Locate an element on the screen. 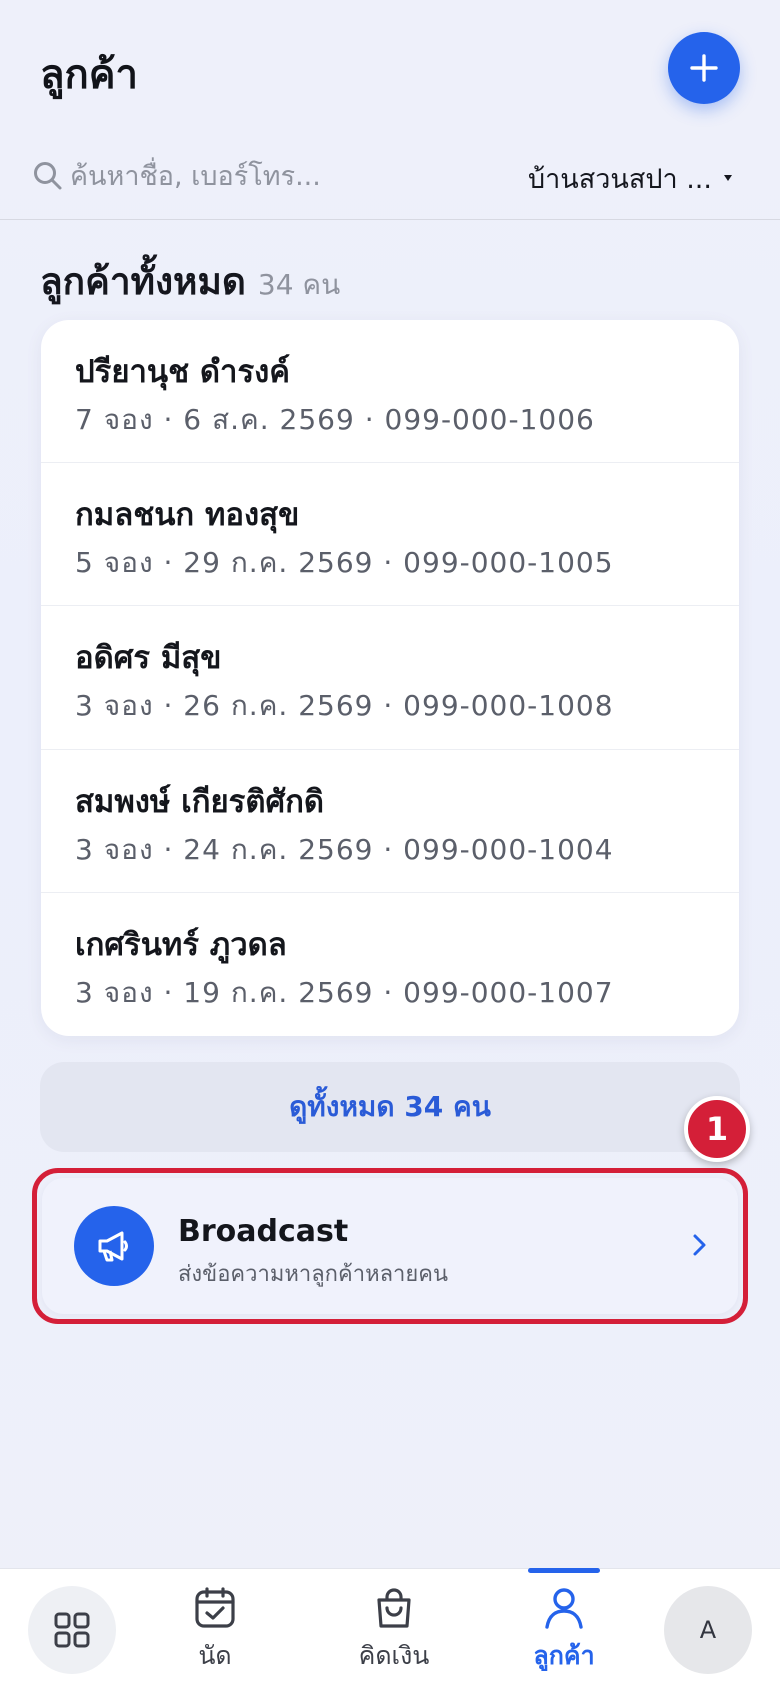 The height and width of the screenshot is (1688, 780). customer-meta: 3 จอง · 26 ก.ค. 2569 · 099-000-1008 is located at coordinates (344, 706).